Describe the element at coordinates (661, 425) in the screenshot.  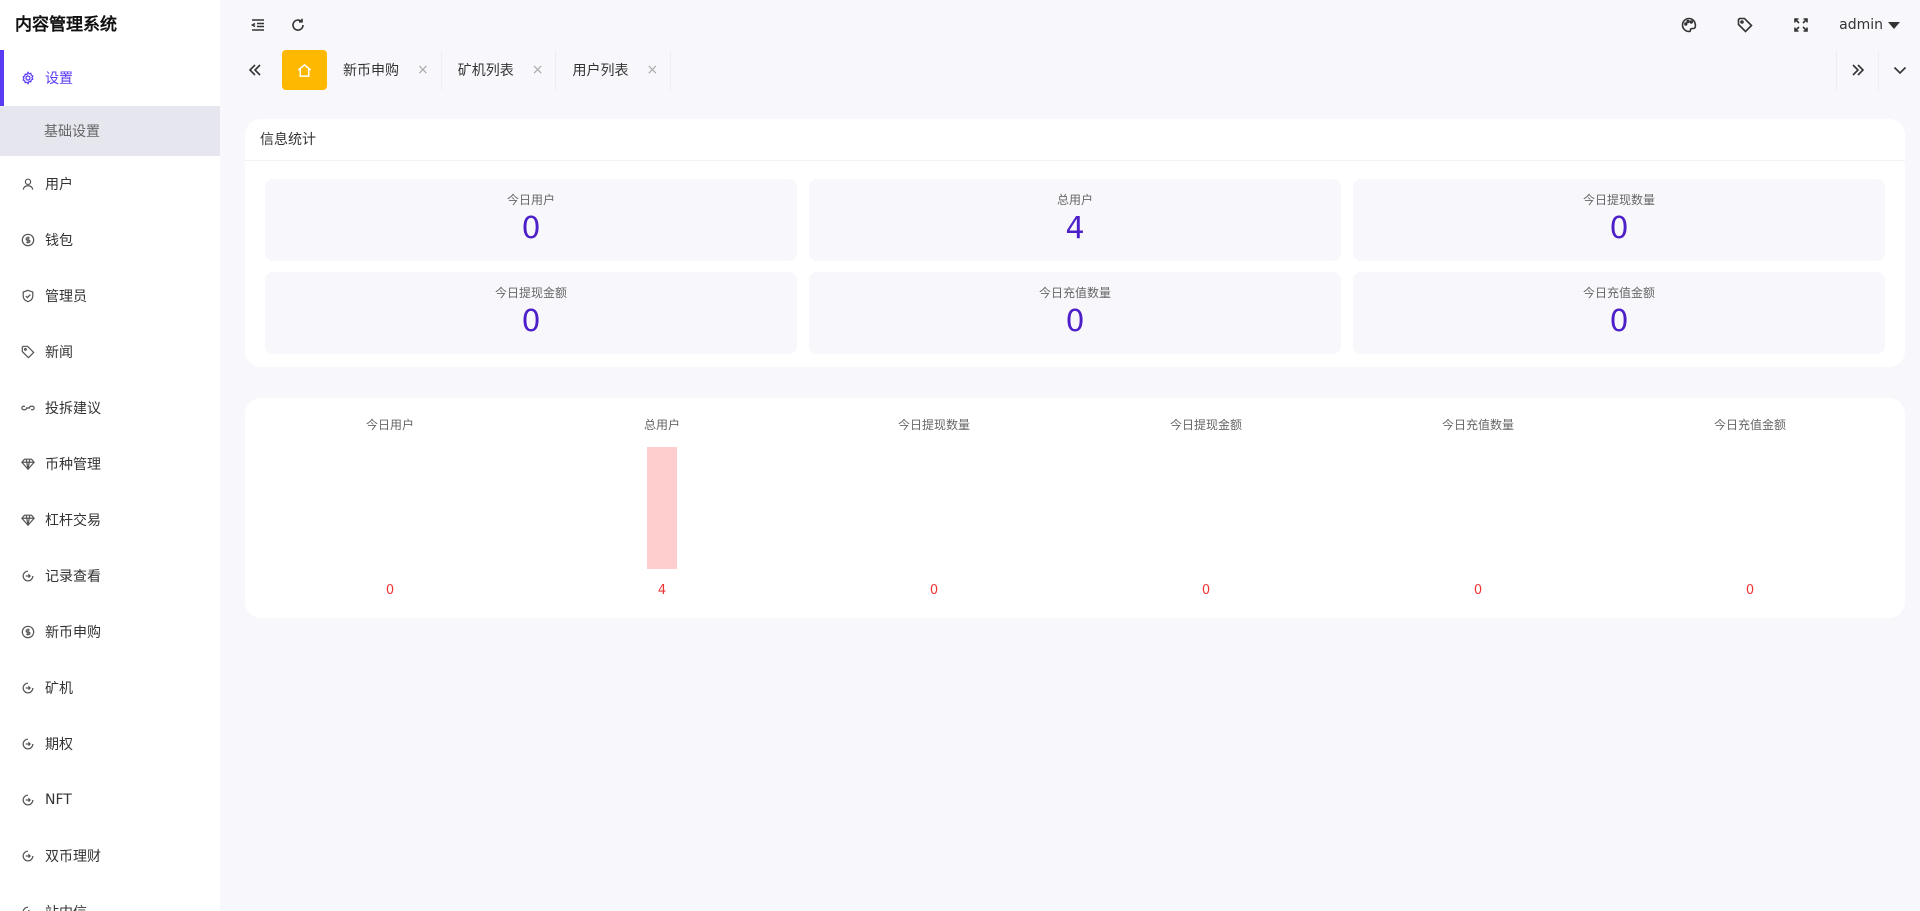
I see `bar-category-label: 总用户` at that location.